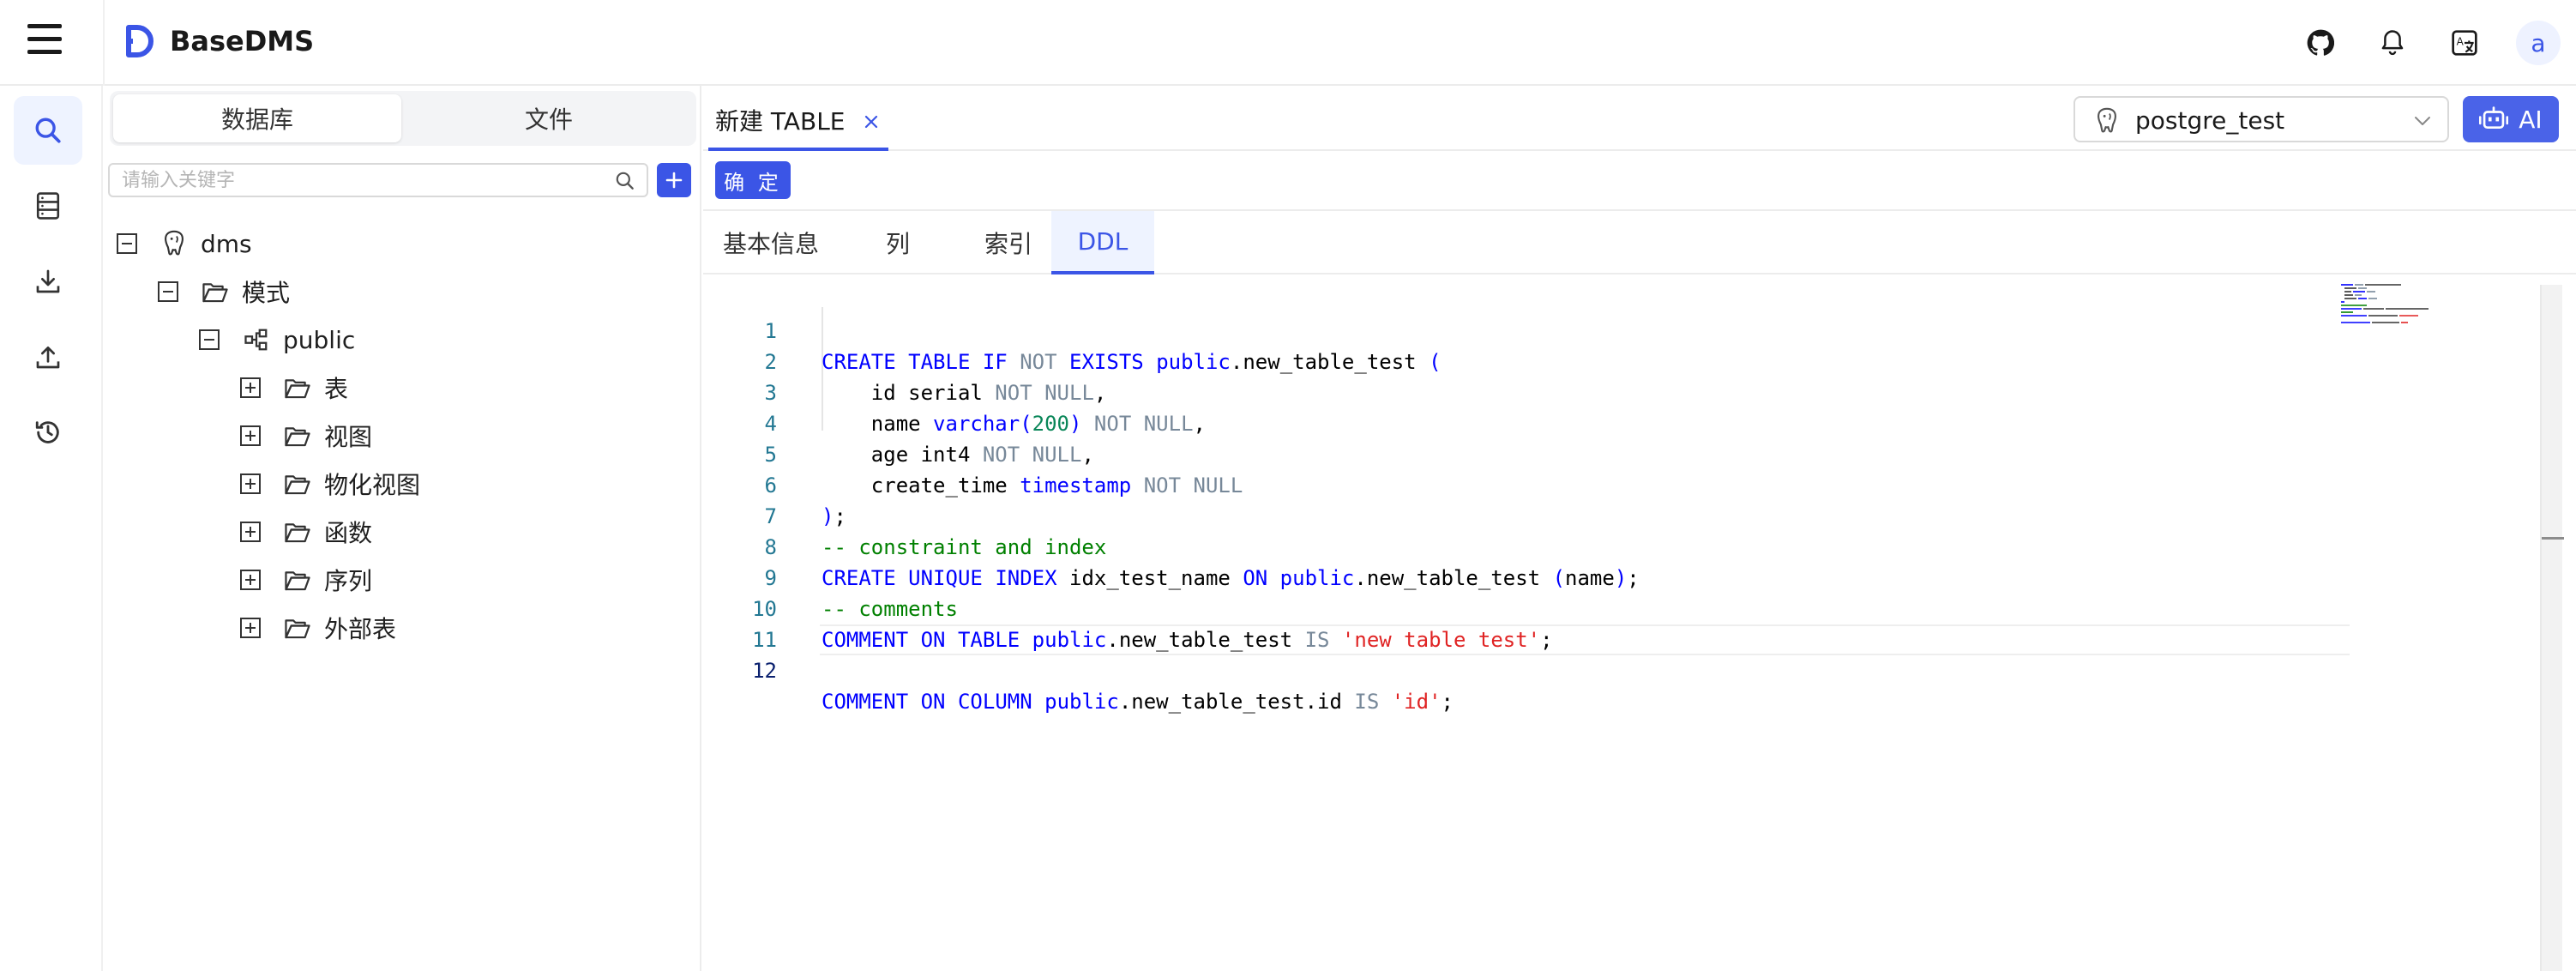  I want to click on rail-download-button, so click(48, 281).